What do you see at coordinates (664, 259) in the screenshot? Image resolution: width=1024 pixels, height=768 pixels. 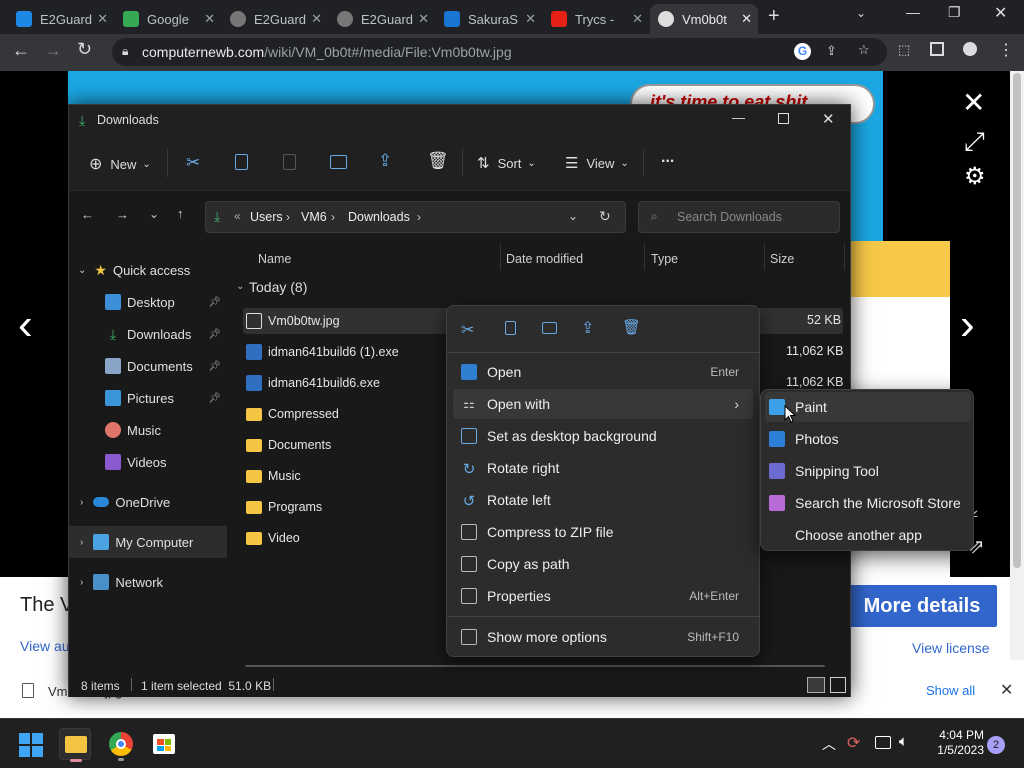 I see `column-type: Type` at bounding box center [664, 259].